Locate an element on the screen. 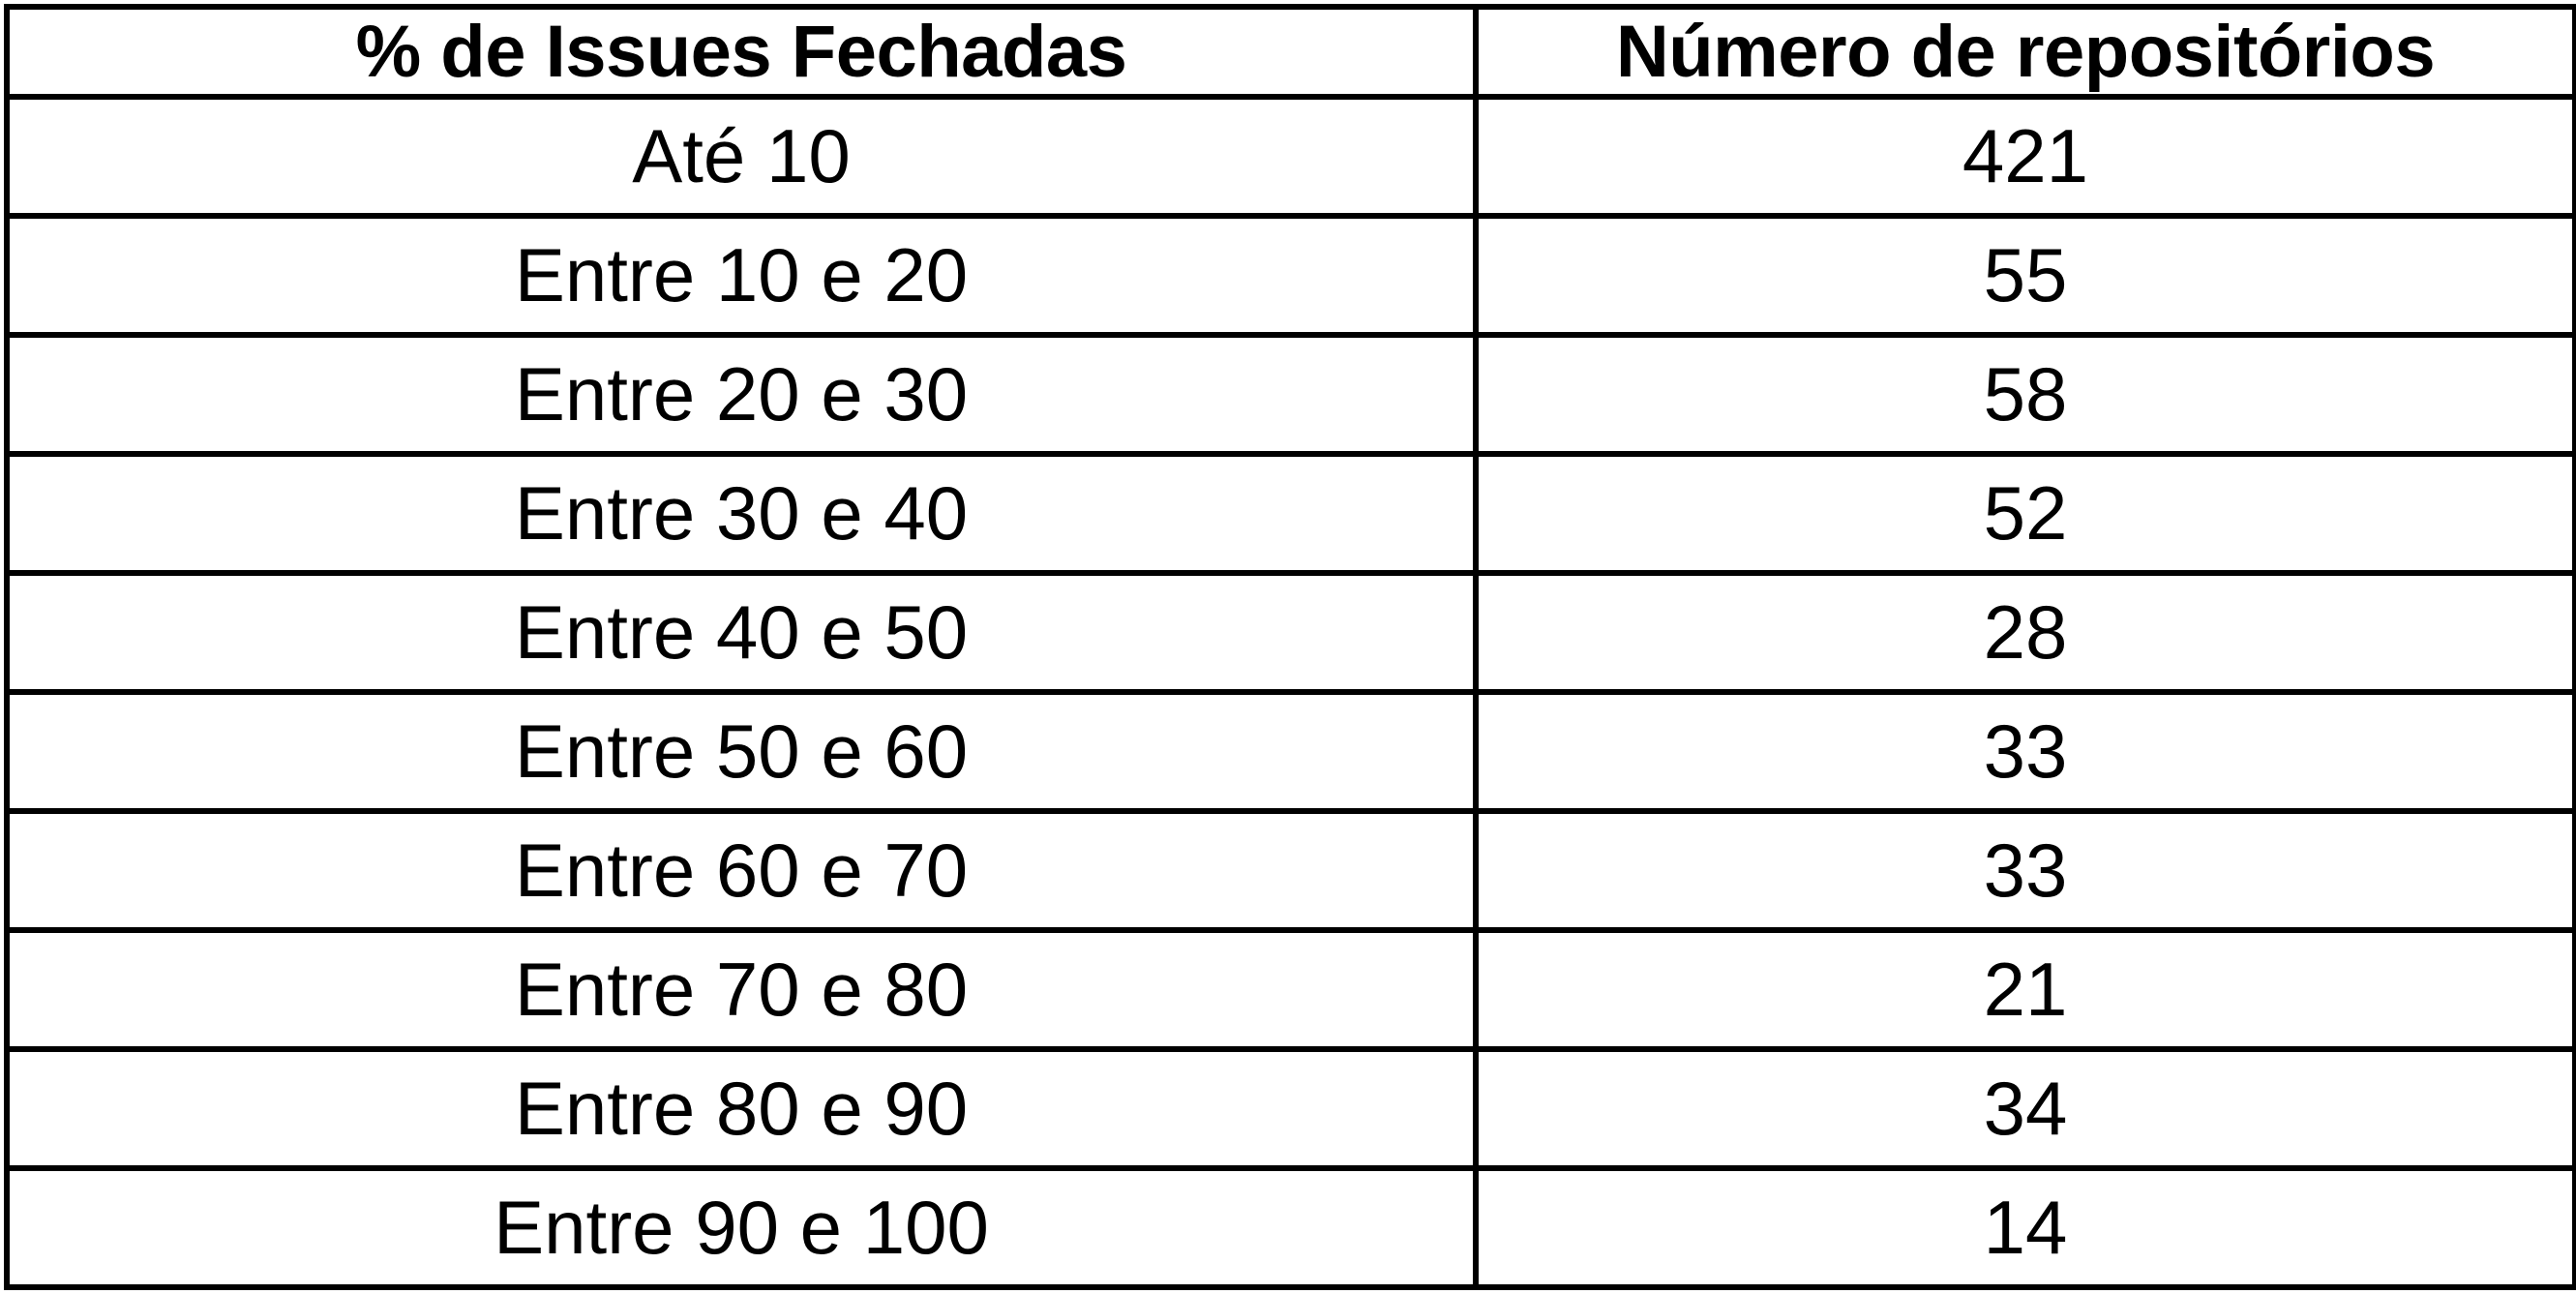 This screenshot has width=2576, height=1294. range-cell: Entre 60 e 70 is located at coordinates (741, 870).